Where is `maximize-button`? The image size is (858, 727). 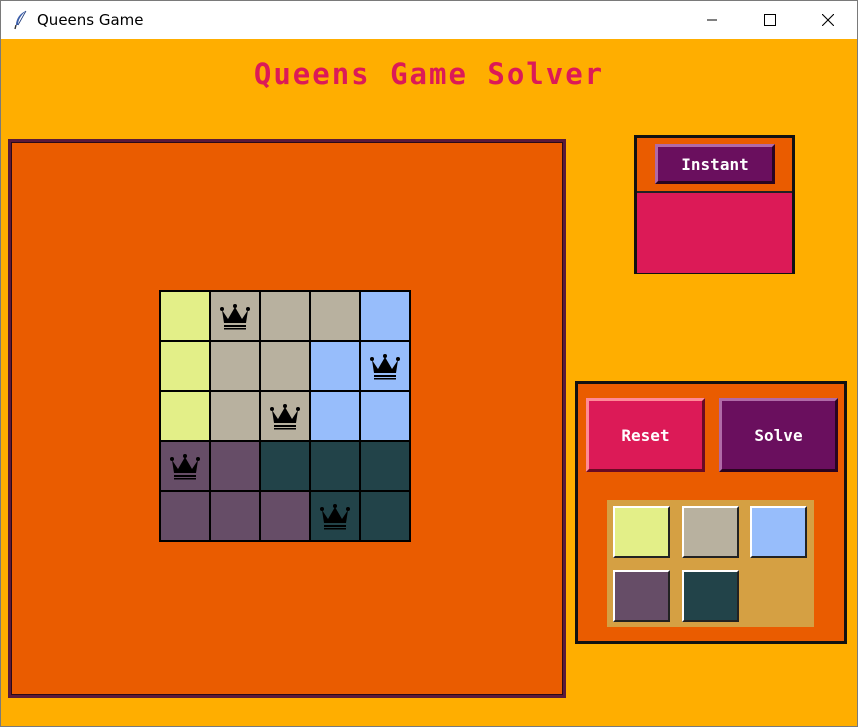 maximize-button is located at coordinates (770, 20).